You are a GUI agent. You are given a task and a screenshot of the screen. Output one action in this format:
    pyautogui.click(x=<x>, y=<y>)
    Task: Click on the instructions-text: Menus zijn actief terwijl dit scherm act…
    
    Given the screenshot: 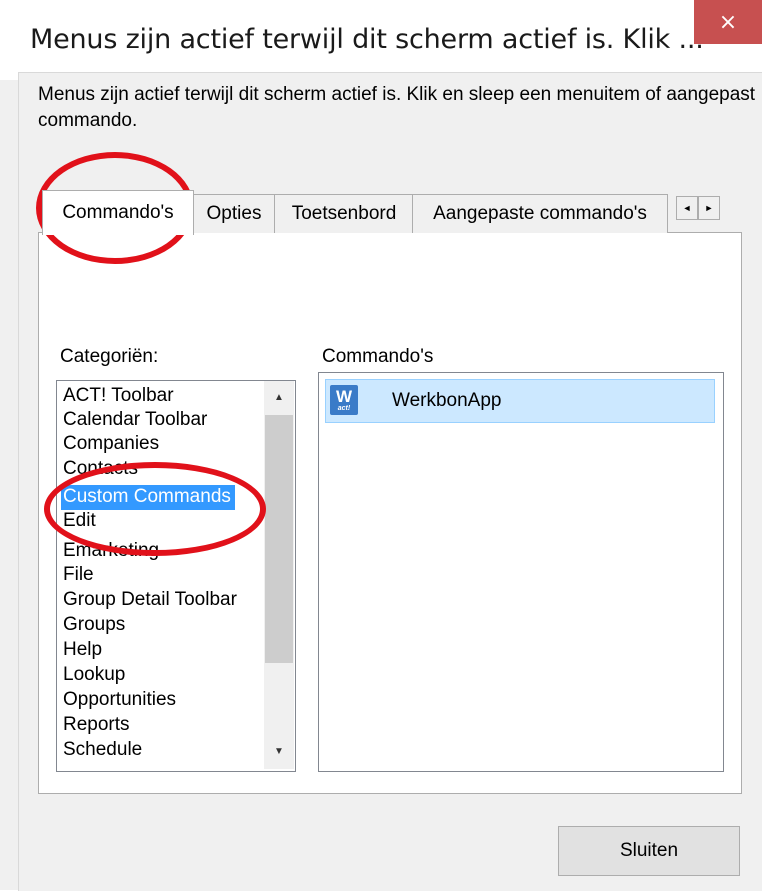 What is the action you would take?
    pyautogui.click(x=397, y=107)
    